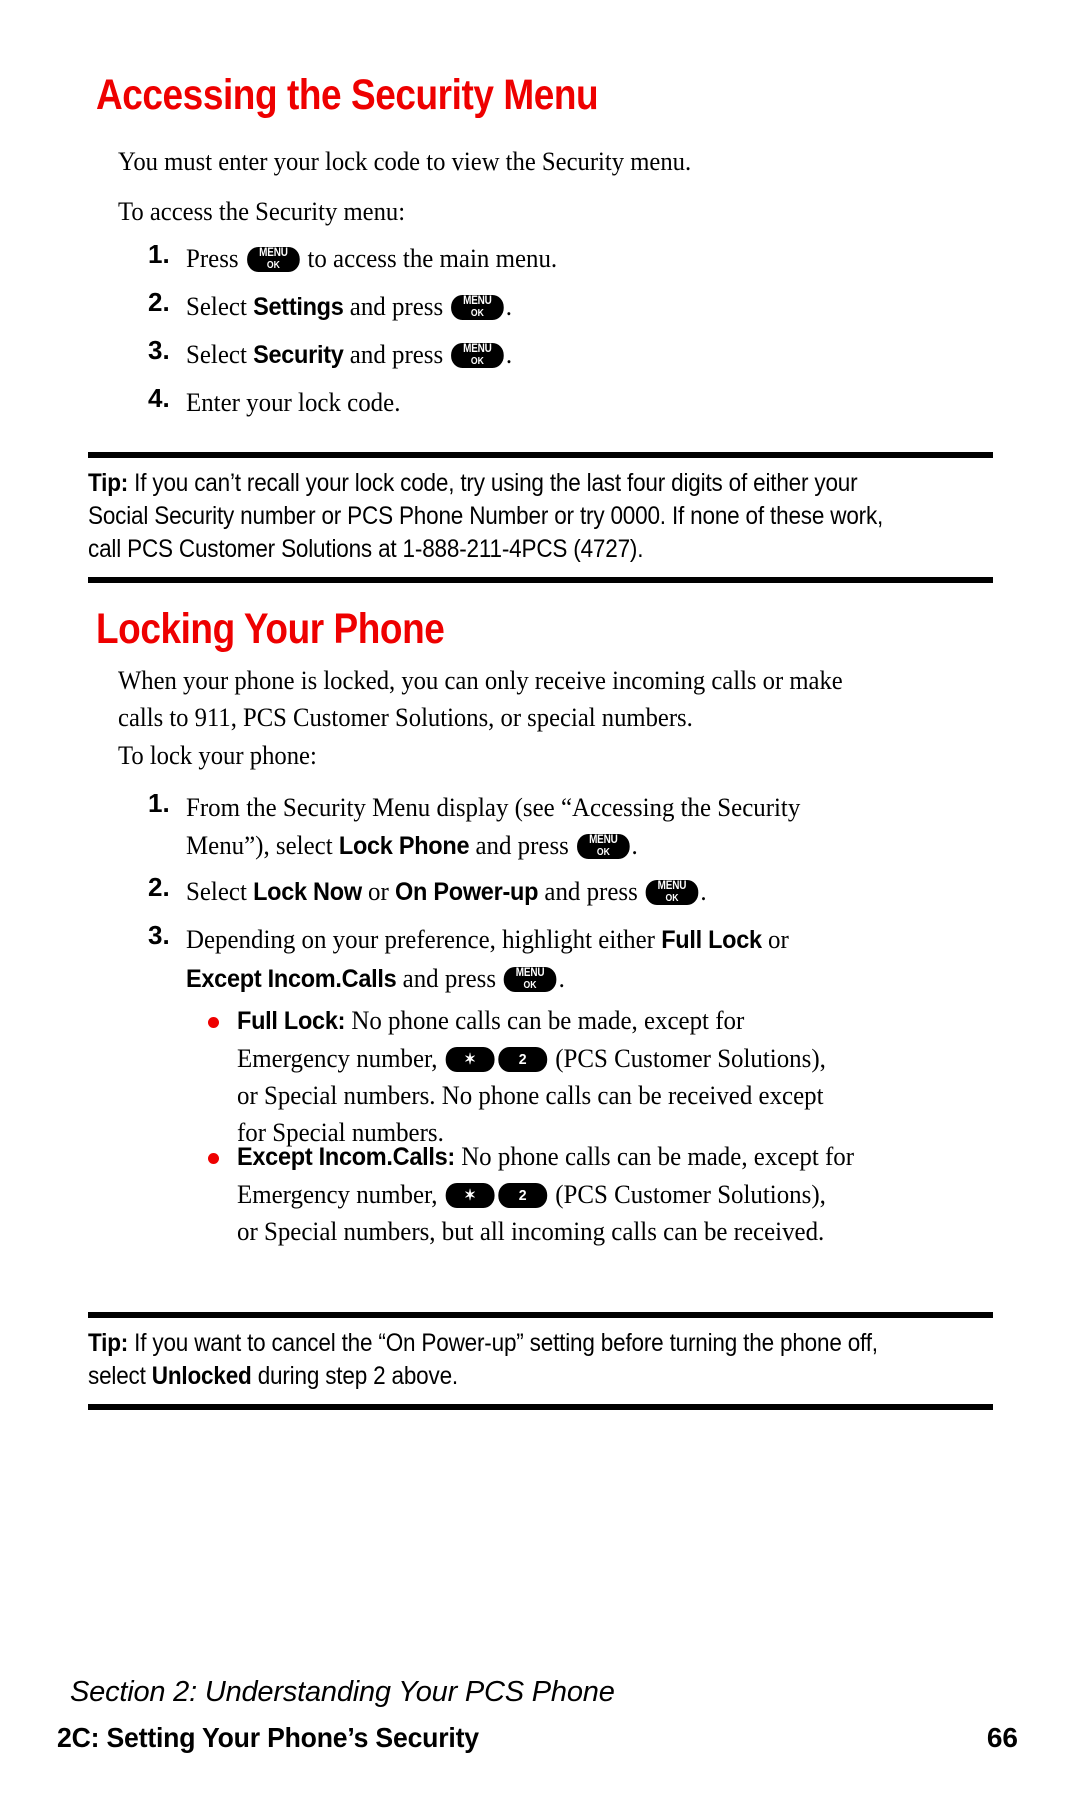 This screenshot has height=1800, width=1080. I want to click on menu-option-full-lock: Full Lock, so click(711, 940).